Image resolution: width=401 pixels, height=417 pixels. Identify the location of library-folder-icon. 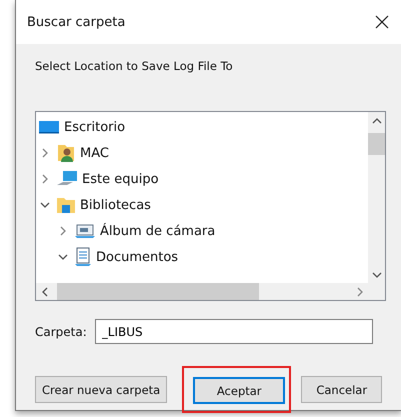
(66, 205).